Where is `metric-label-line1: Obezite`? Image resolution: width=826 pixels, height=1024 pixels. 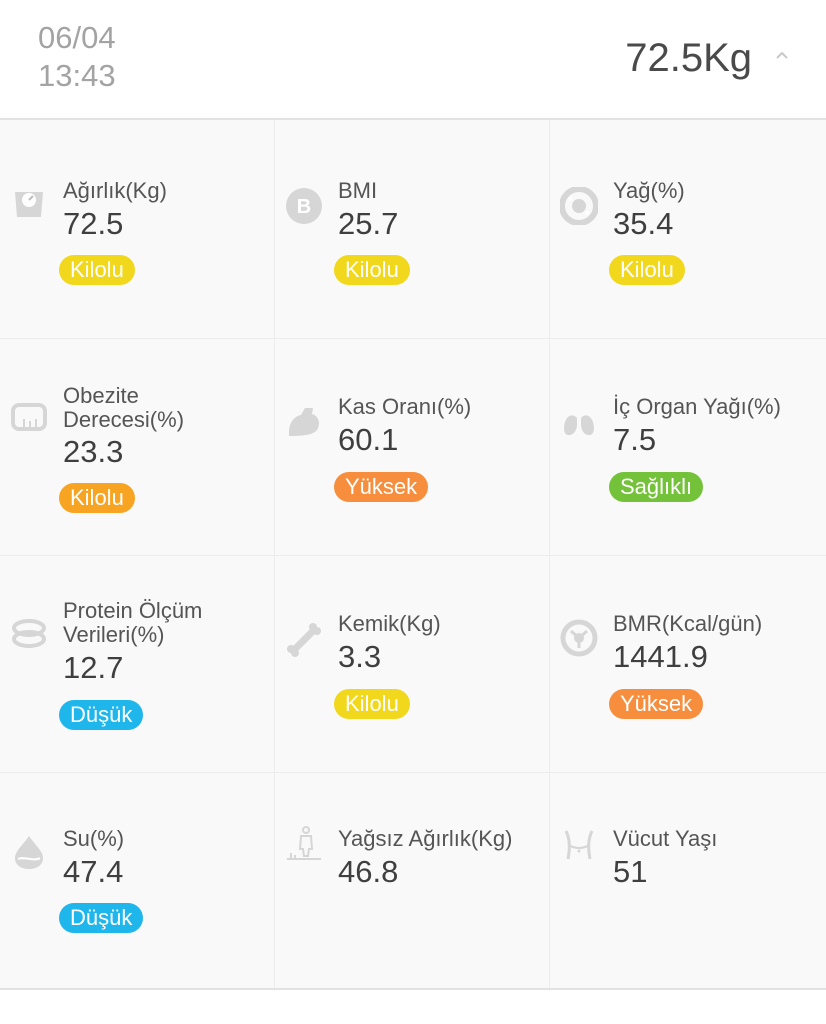 metric-label-line1: Obezite is located at coordinates (101, 395).